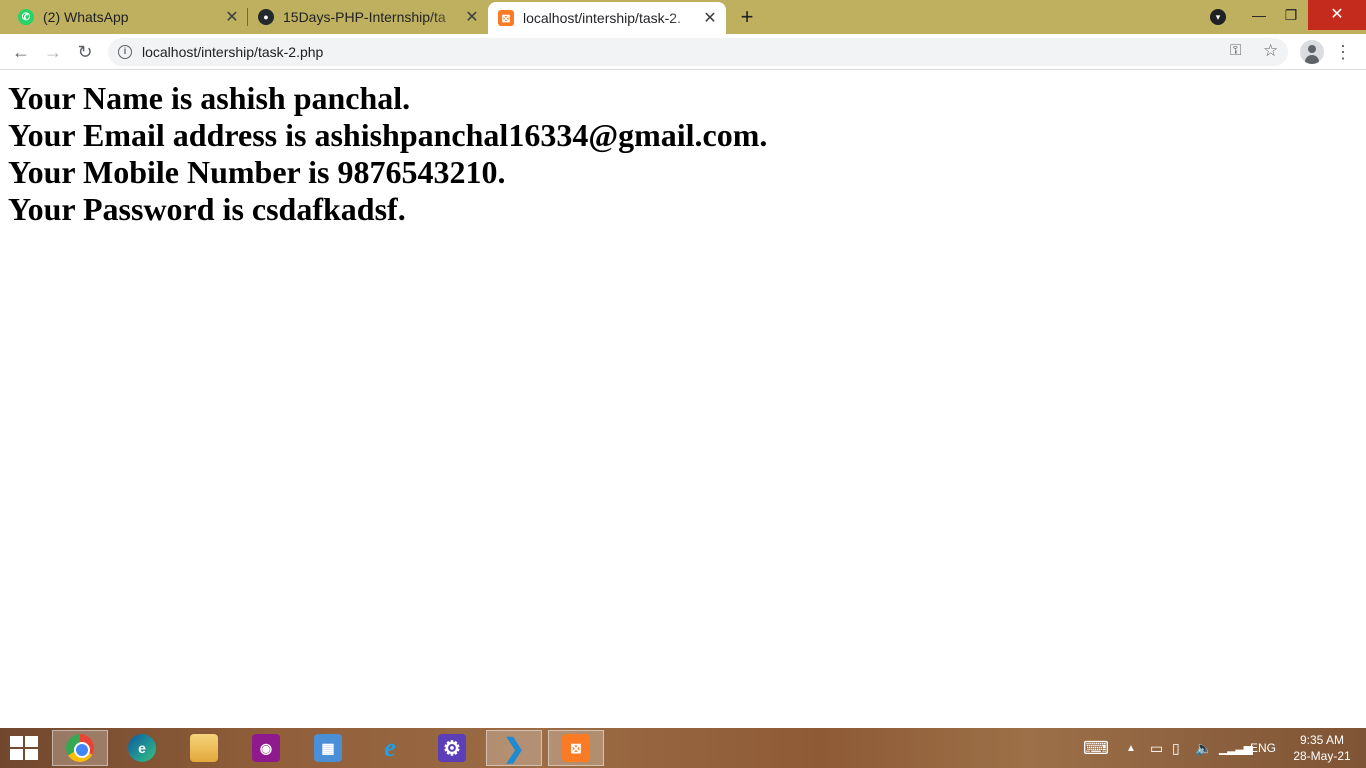 This screenshot has width=1366, height=768. What do you see at coordinates (1322, 748) in the screenshot?
I see `clock: 9:35 AM 28-May-21` at bounding box center [1322, 748].